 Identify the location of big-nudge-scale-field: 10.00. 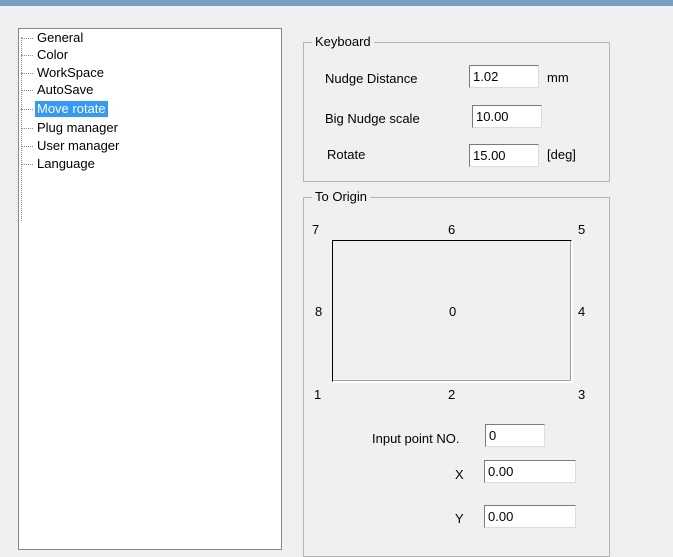
(507, 116).